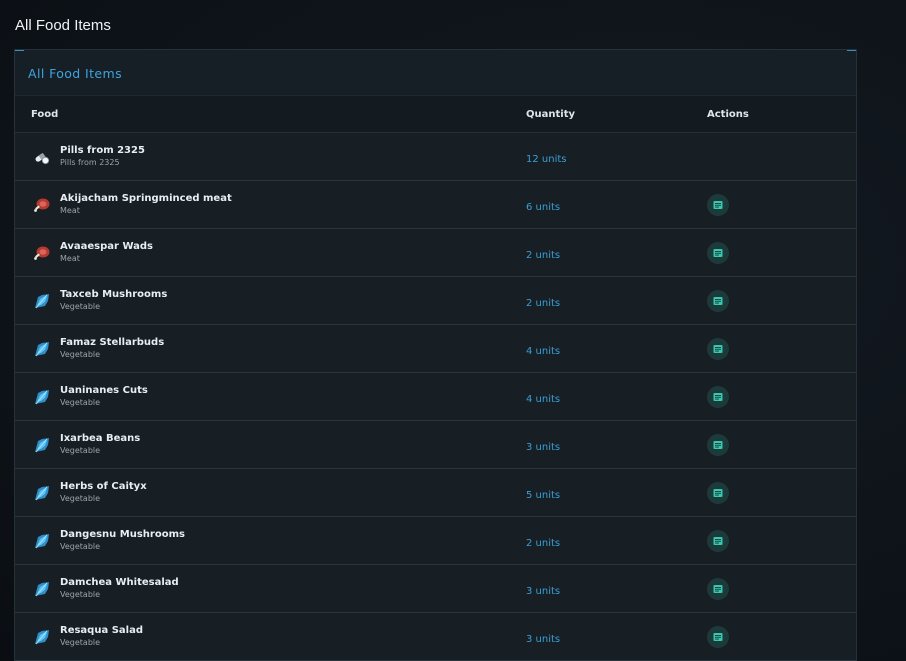 The width and height of the screenshot is (906, 661). I want to click on food-name: Famaz Stellarbuds, so click(112, 342).